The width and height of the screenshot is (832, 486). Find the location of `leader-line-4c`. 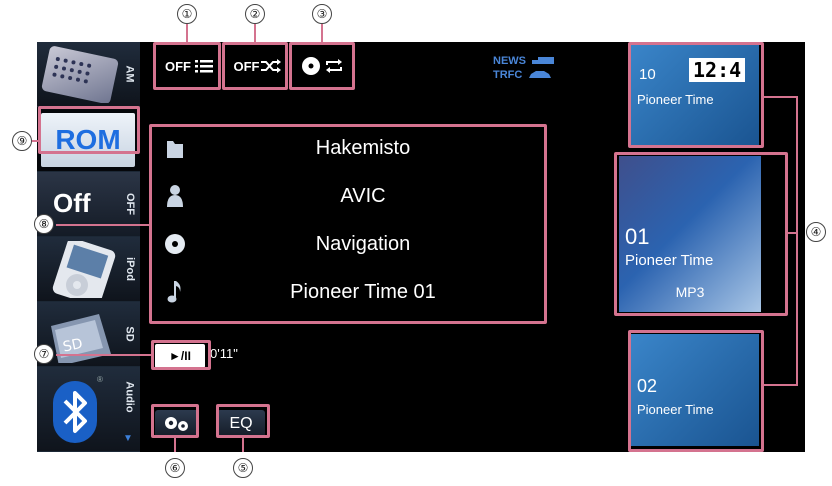

leader-line-4c is located at coordinates (781, 385).